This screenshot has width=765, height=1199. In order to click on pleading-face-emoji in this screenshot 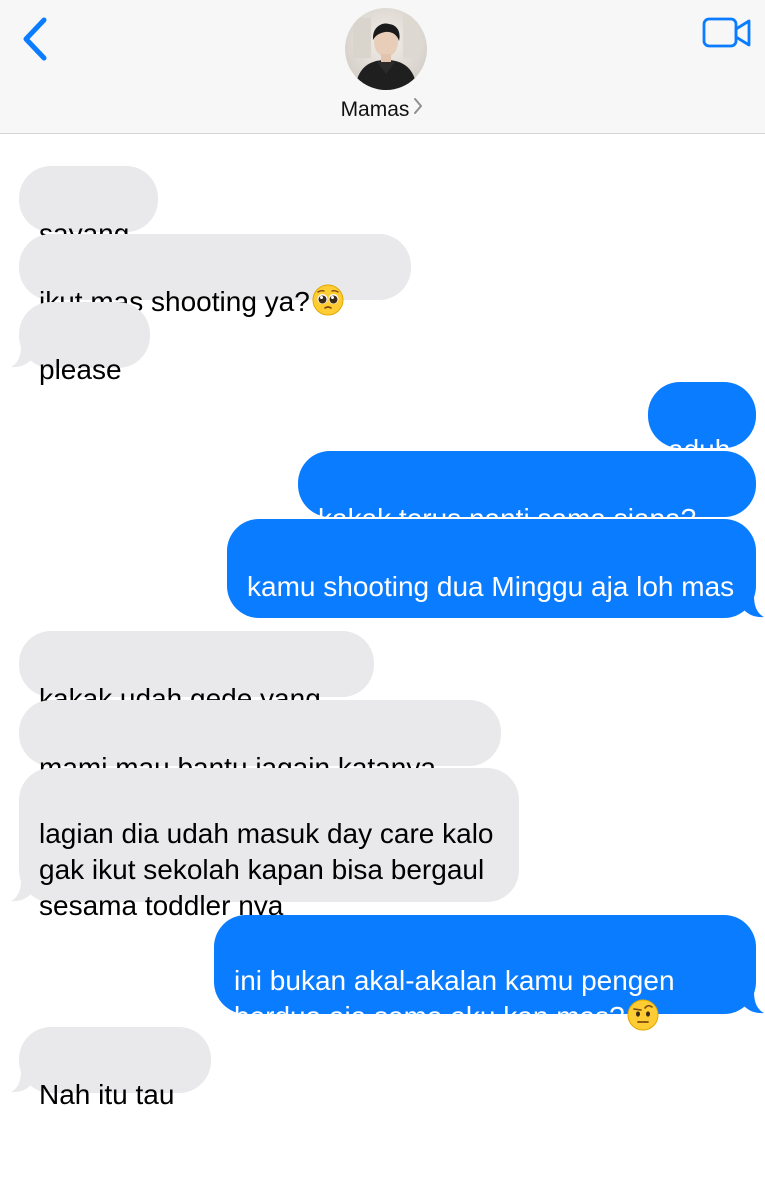, I will do `click(328, 304)`.